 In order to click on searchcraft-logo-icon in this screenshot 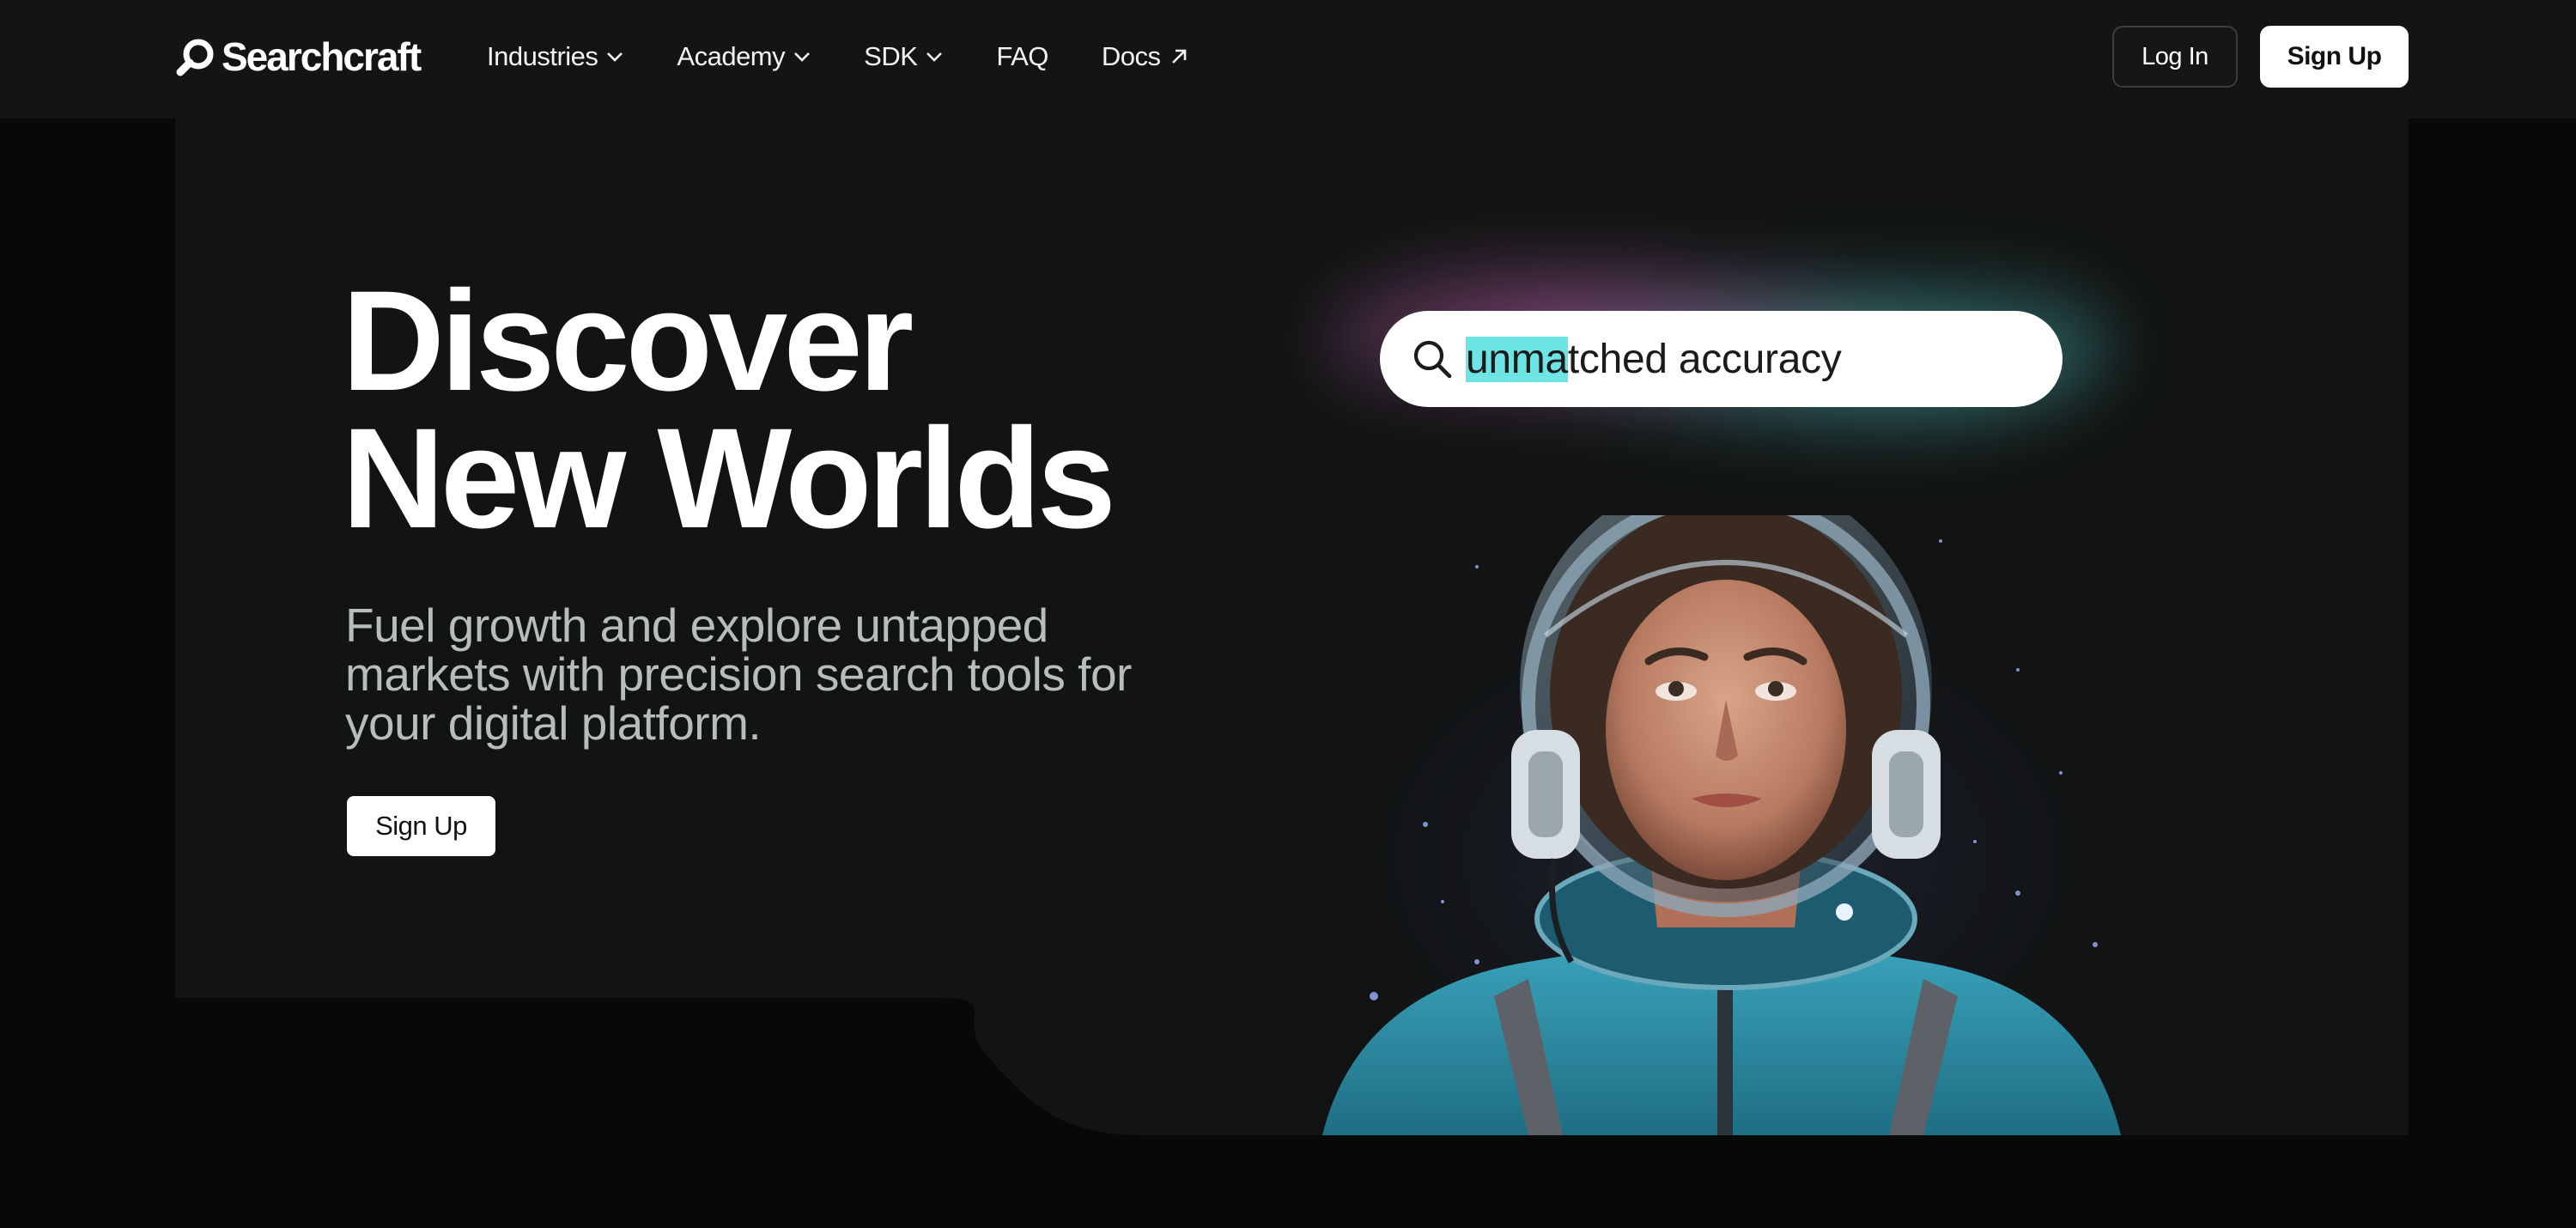, I will do `click(195, 57)`.